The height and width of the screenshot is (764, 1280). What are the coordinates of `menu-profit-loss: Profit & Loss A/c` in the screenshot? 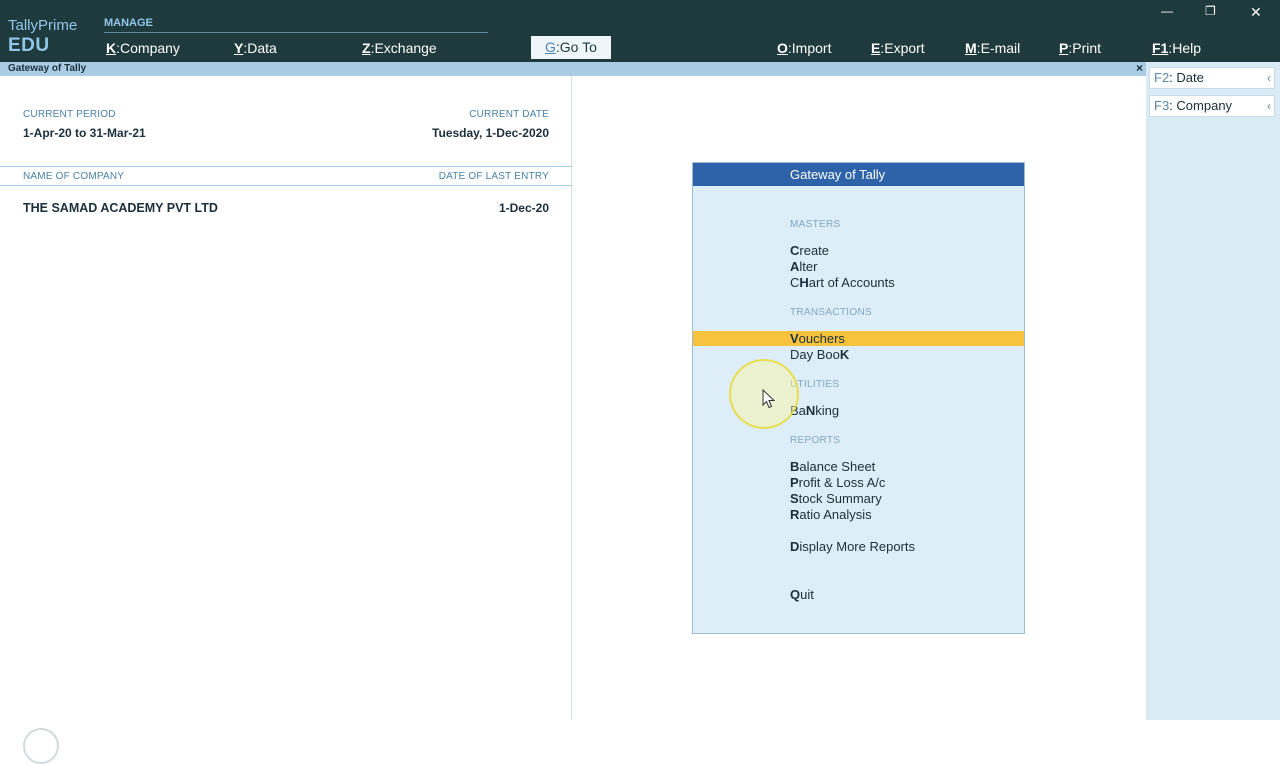 It's located at (837, 482).